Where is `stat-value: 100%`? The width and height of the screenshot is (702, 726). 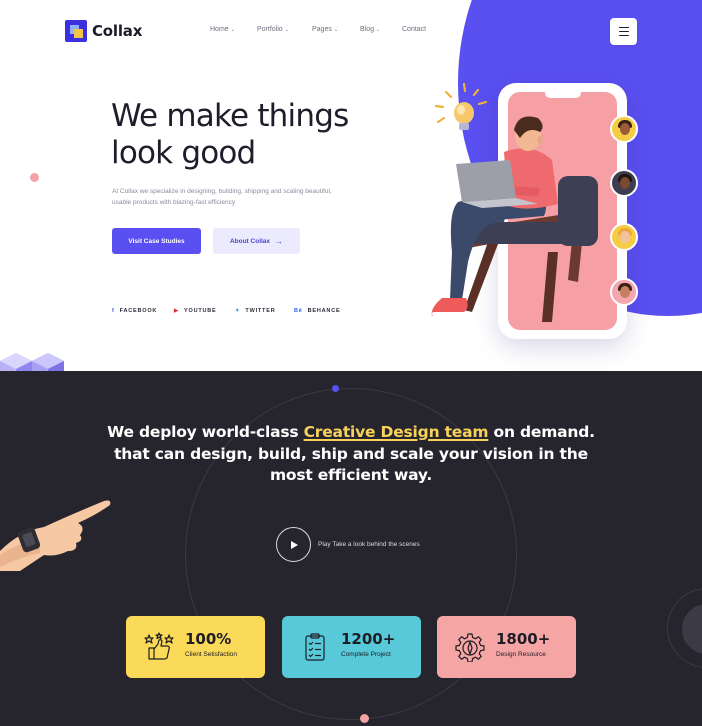 stat-value: 100% is located at coordinates (208, 639).